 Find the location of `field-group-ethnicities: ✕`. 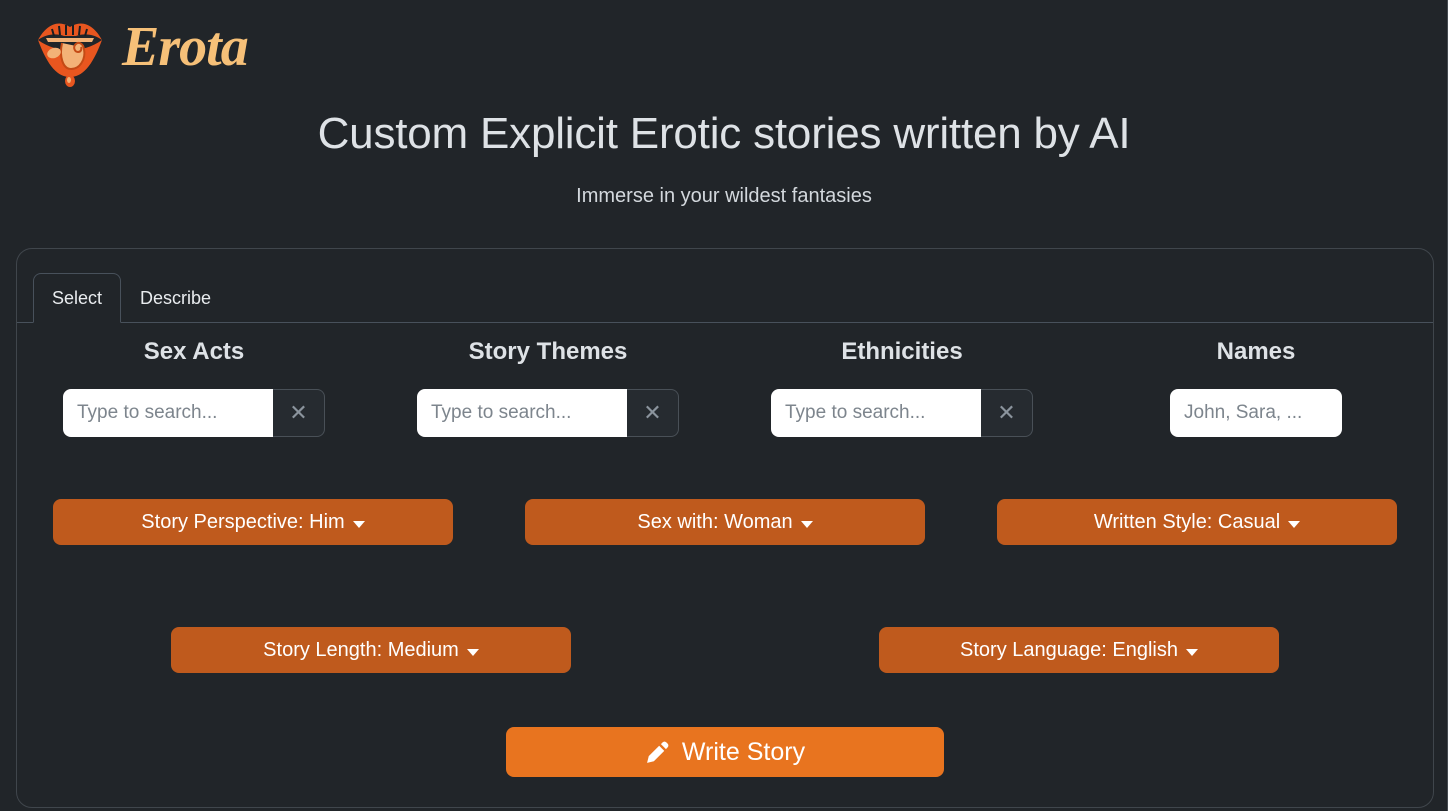

field-group-ethnicities: ✕ is located at coordinates (902, 413).